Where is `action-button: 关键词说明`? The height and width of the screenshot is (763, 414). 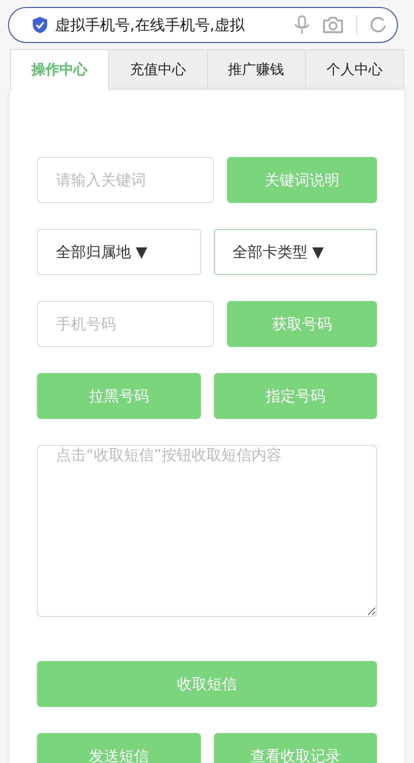
action-button: 关键词说明 is located at coordinates (301, 180).